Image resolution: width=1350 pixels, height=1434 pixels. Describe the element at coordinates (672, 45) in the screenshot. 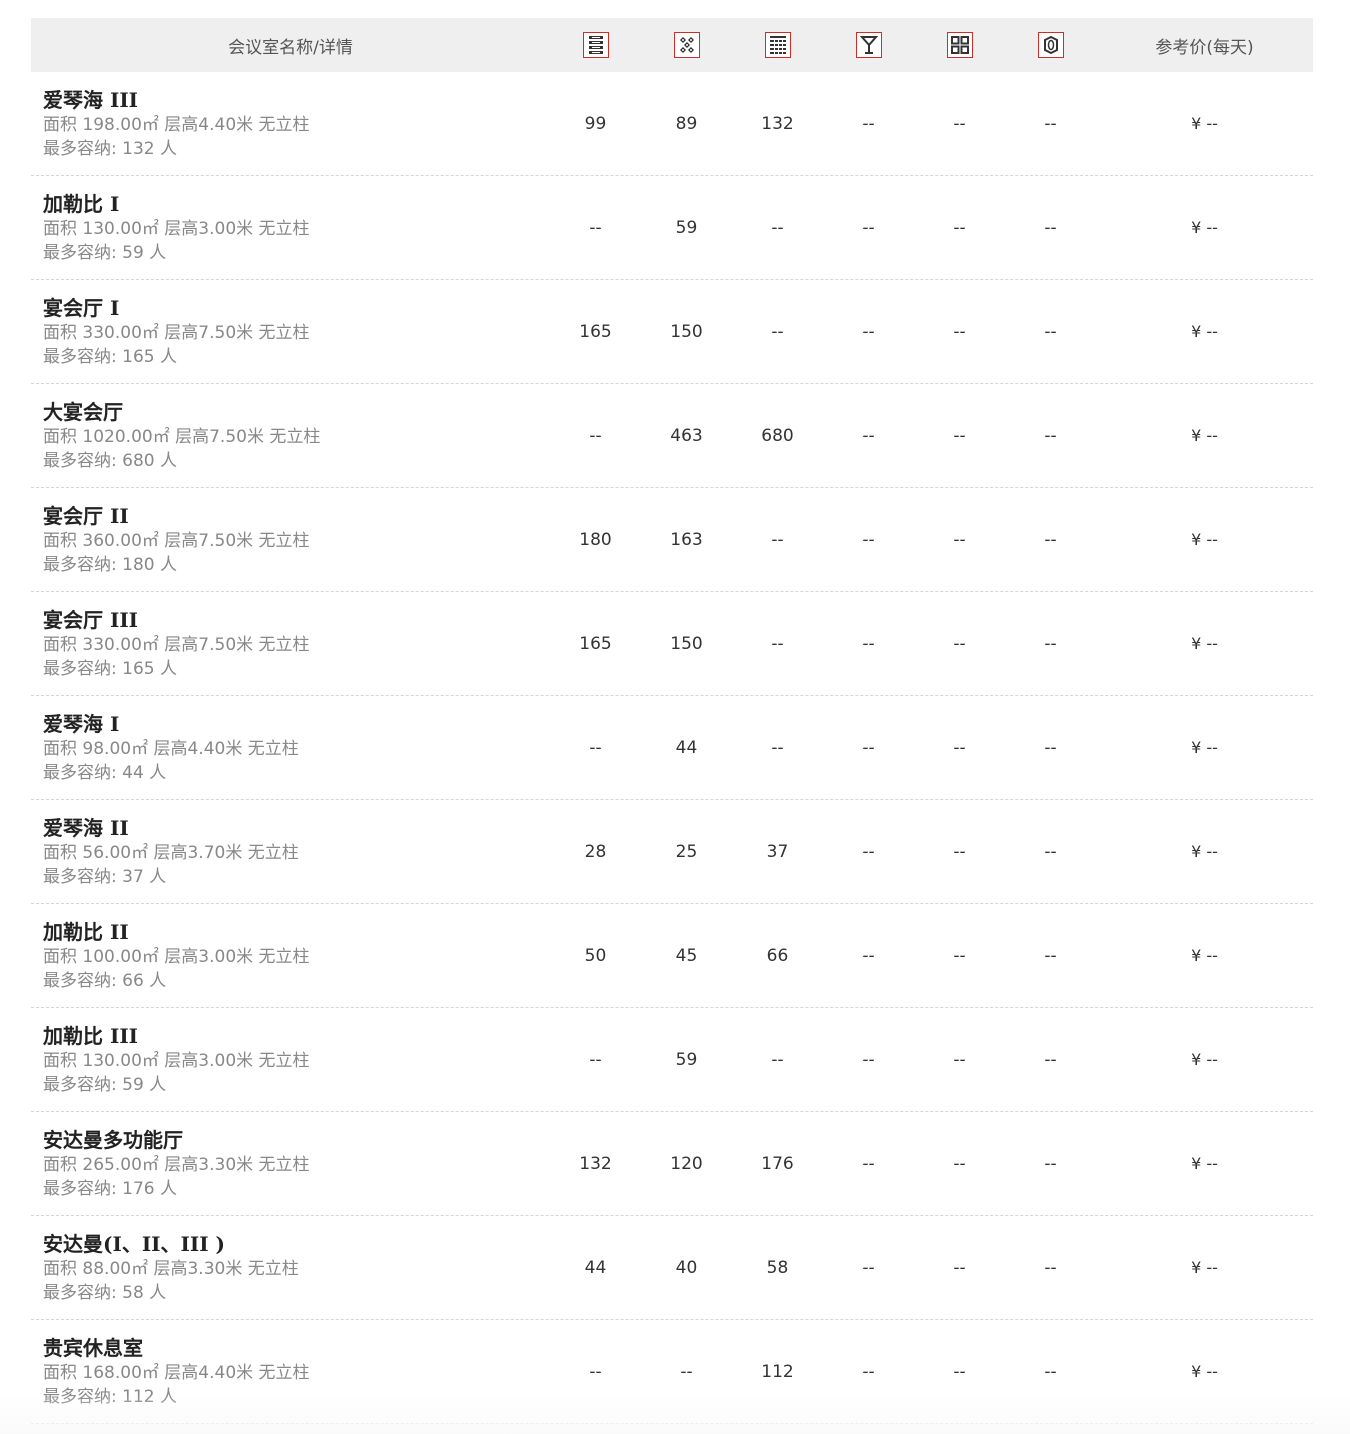

I see `table-header: 会议室名称/详情 参考价(每天)` at that location.